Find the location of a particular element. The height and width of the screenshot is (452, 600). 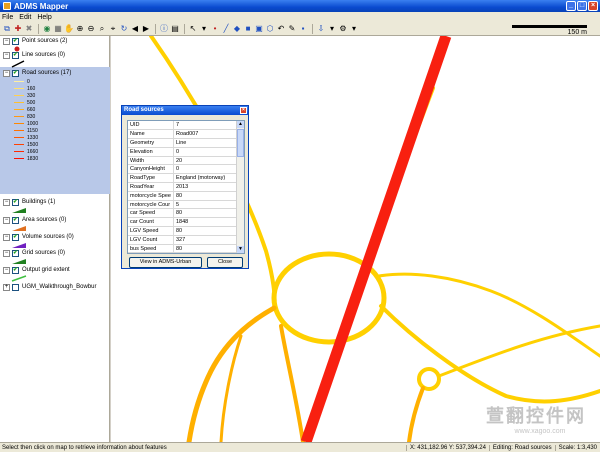

settings-icon: ⚙ is located at coordinates (343, 29).